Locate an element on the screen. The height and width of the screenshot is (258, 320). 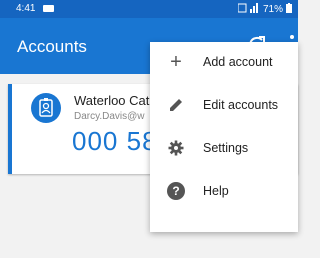
plus-icon: + is located at coordinates (176, 62).